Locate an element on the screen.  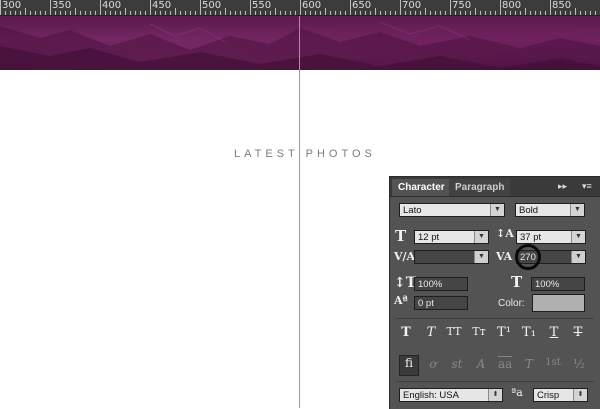
titling-alternates-button: T is located at coordinates (529, 364).